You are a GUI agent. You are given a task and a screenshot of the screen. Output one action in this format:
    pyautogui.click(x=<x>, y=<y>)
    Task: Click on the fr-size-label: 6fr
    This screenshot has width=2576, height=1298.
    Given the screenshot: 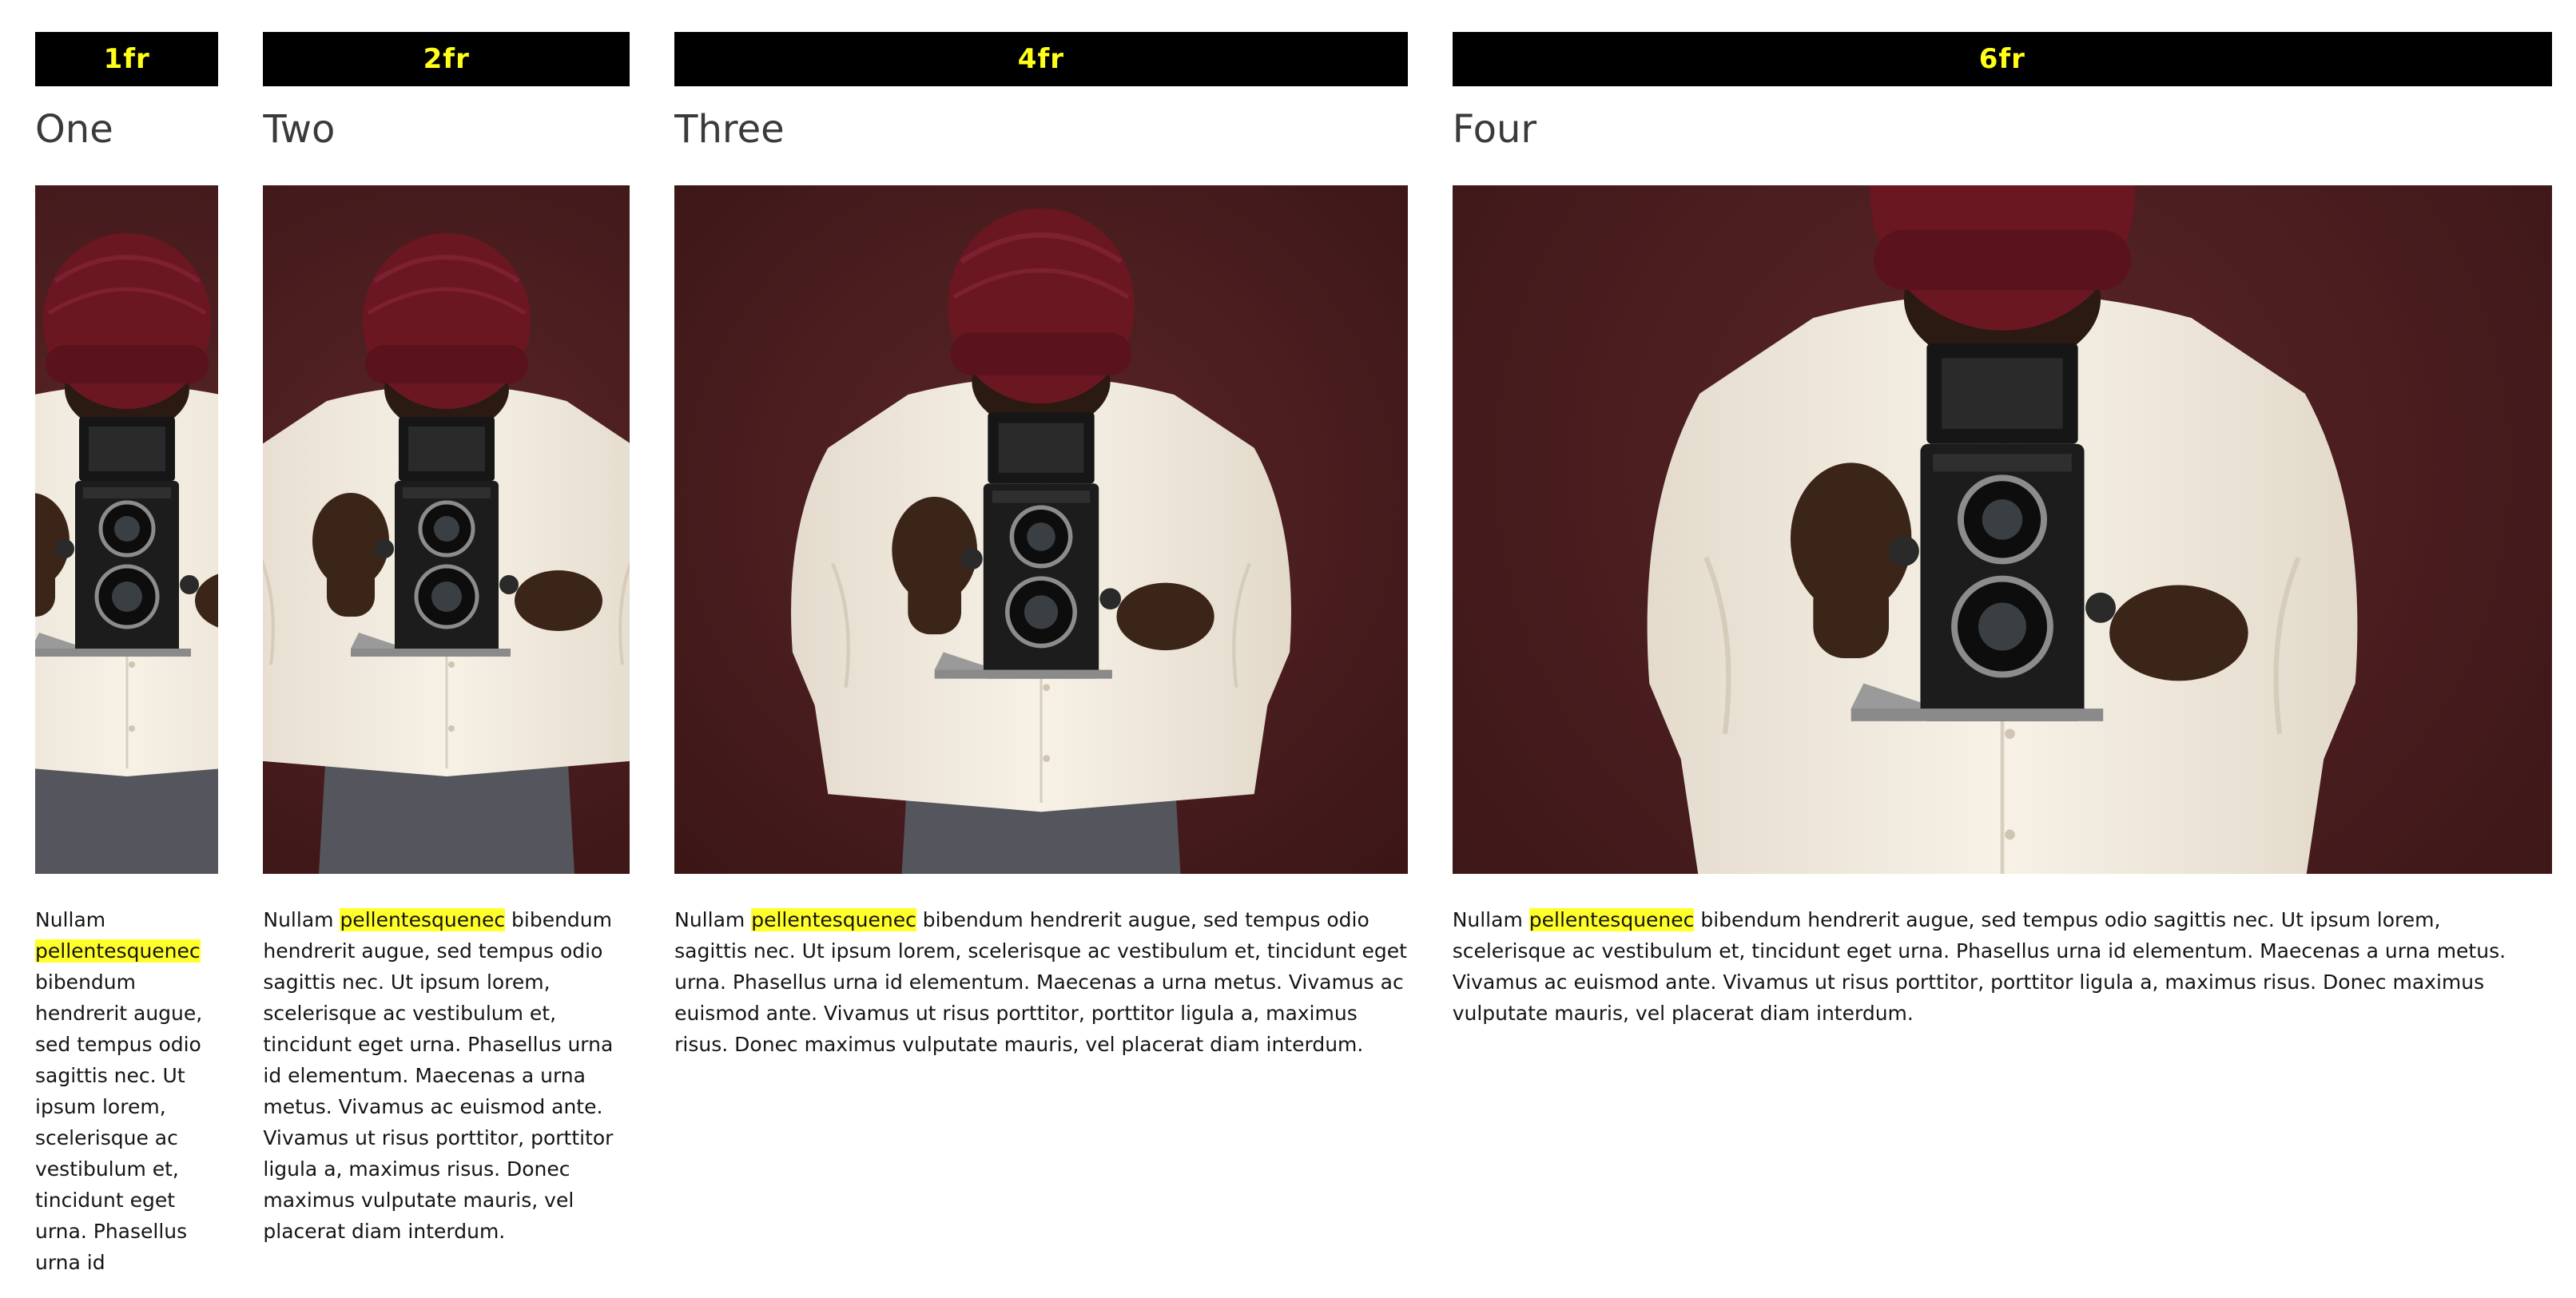 What is the action you would take?
    pyautogui.click(x=2002, y=59)
    